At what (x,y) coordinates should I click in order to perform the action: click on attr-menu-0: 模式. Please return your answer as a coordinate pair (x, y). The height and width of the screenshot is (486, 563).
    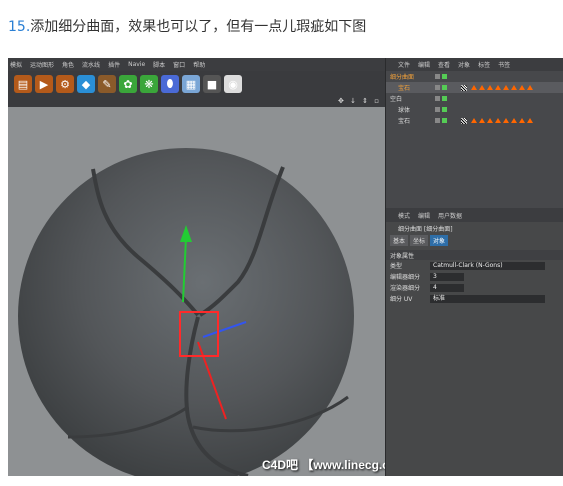
    Looking at the image, I should click on (404, 215).